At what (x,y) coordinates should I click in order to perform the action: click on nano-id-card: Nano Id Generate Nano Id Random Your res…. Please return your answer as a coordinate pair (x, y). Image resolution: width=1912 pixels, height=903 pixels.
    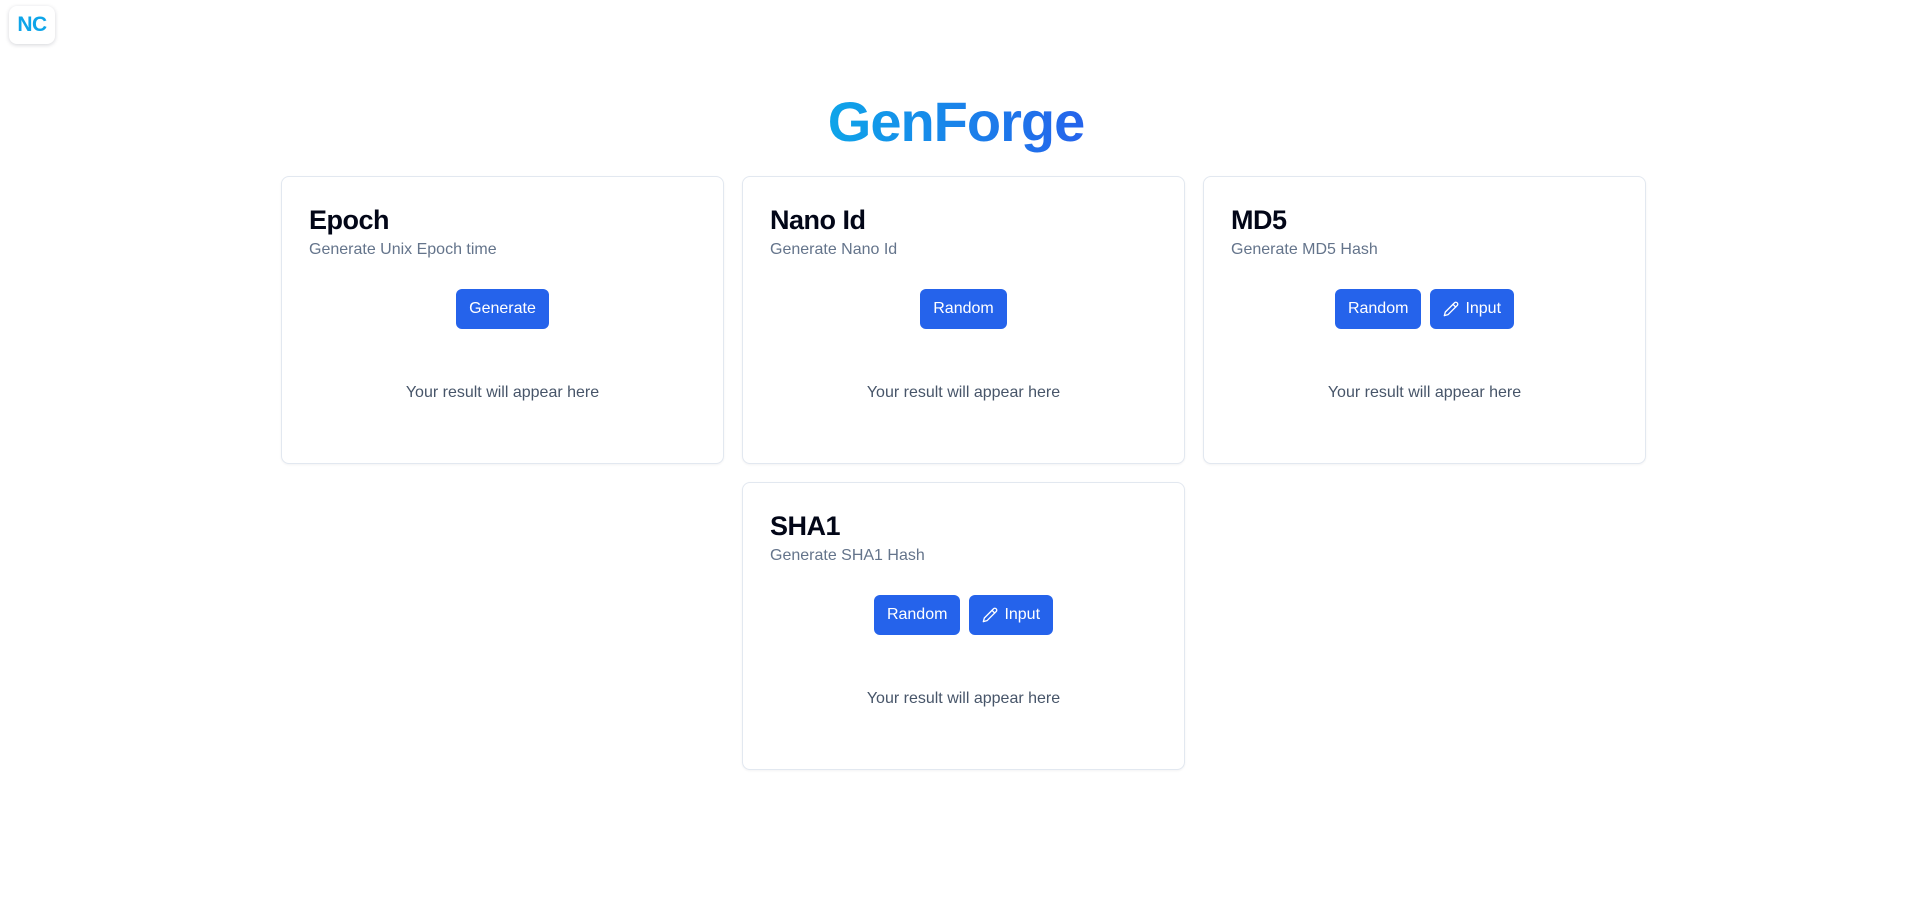
    Looking at the image, I should click on (963, 320).